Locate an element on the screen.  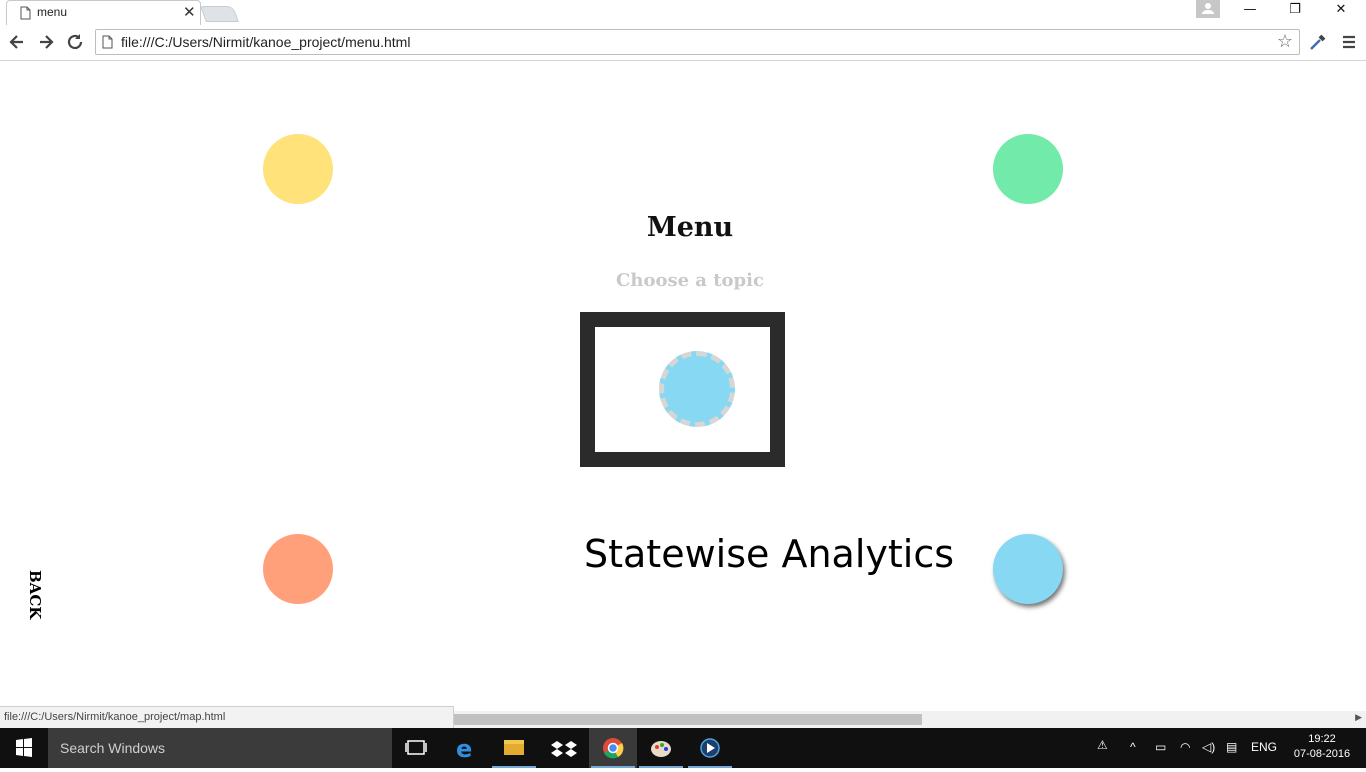
clock-date: 07-08-2016 is located at coordinates (1322, 754).